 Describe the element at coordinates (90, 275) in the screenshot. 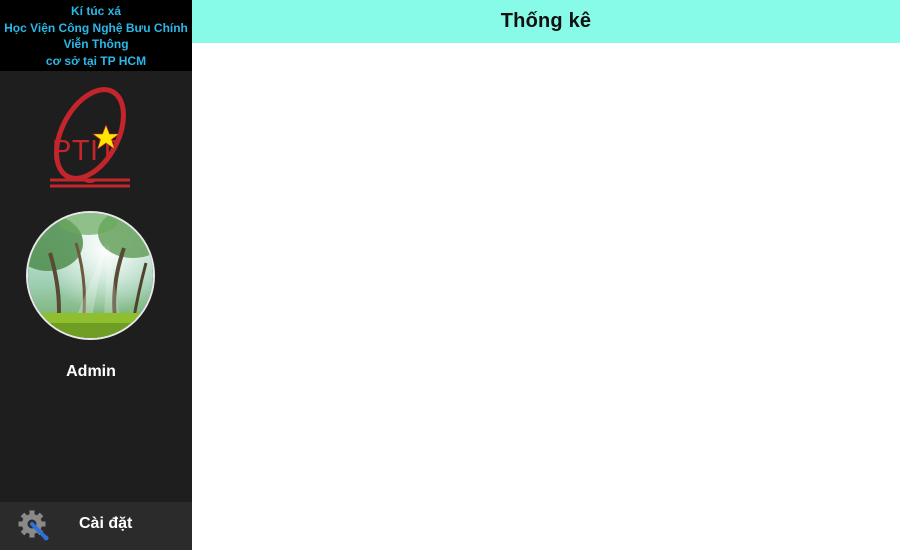

I see `avatar` at that location.